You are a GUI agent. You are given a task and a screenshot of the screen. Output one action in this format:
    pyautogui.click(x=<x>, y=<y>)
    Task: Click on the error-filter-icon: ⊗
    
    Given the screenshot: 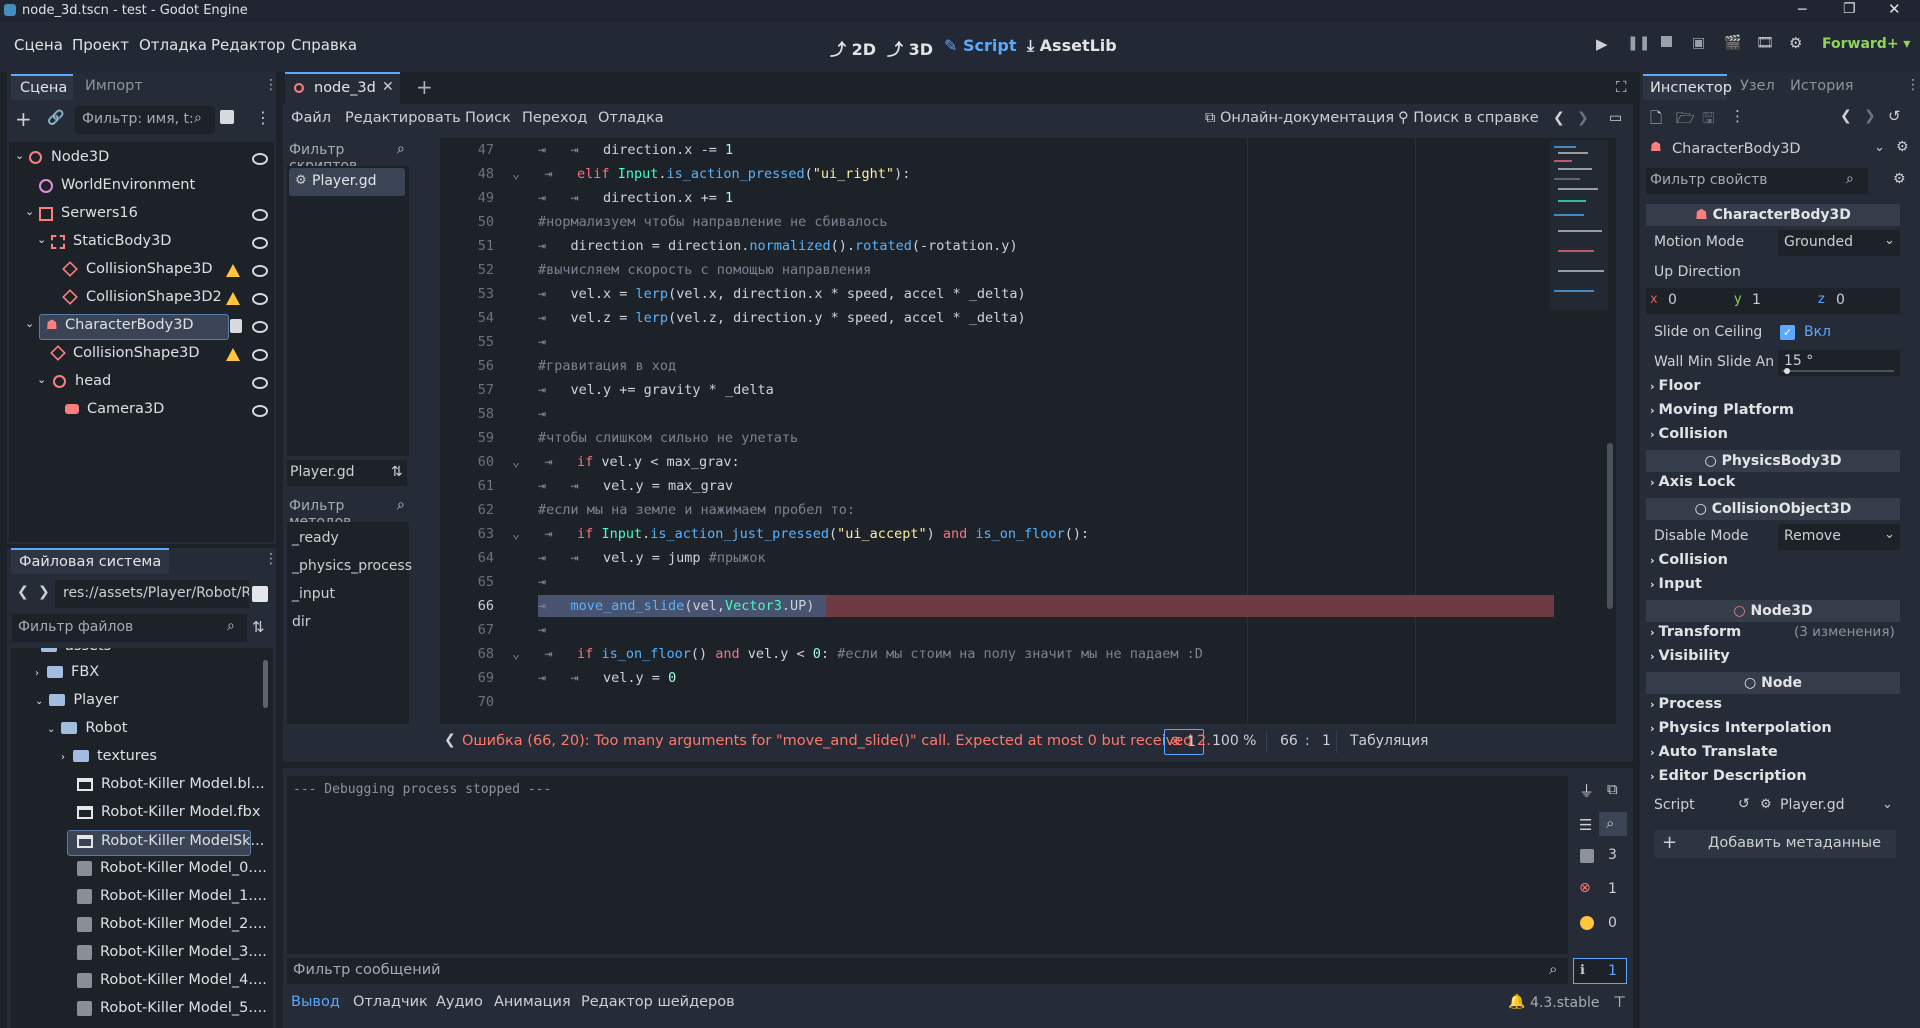 What is the action you would take?
    pyautogui.click(x=1585, y=888)
    